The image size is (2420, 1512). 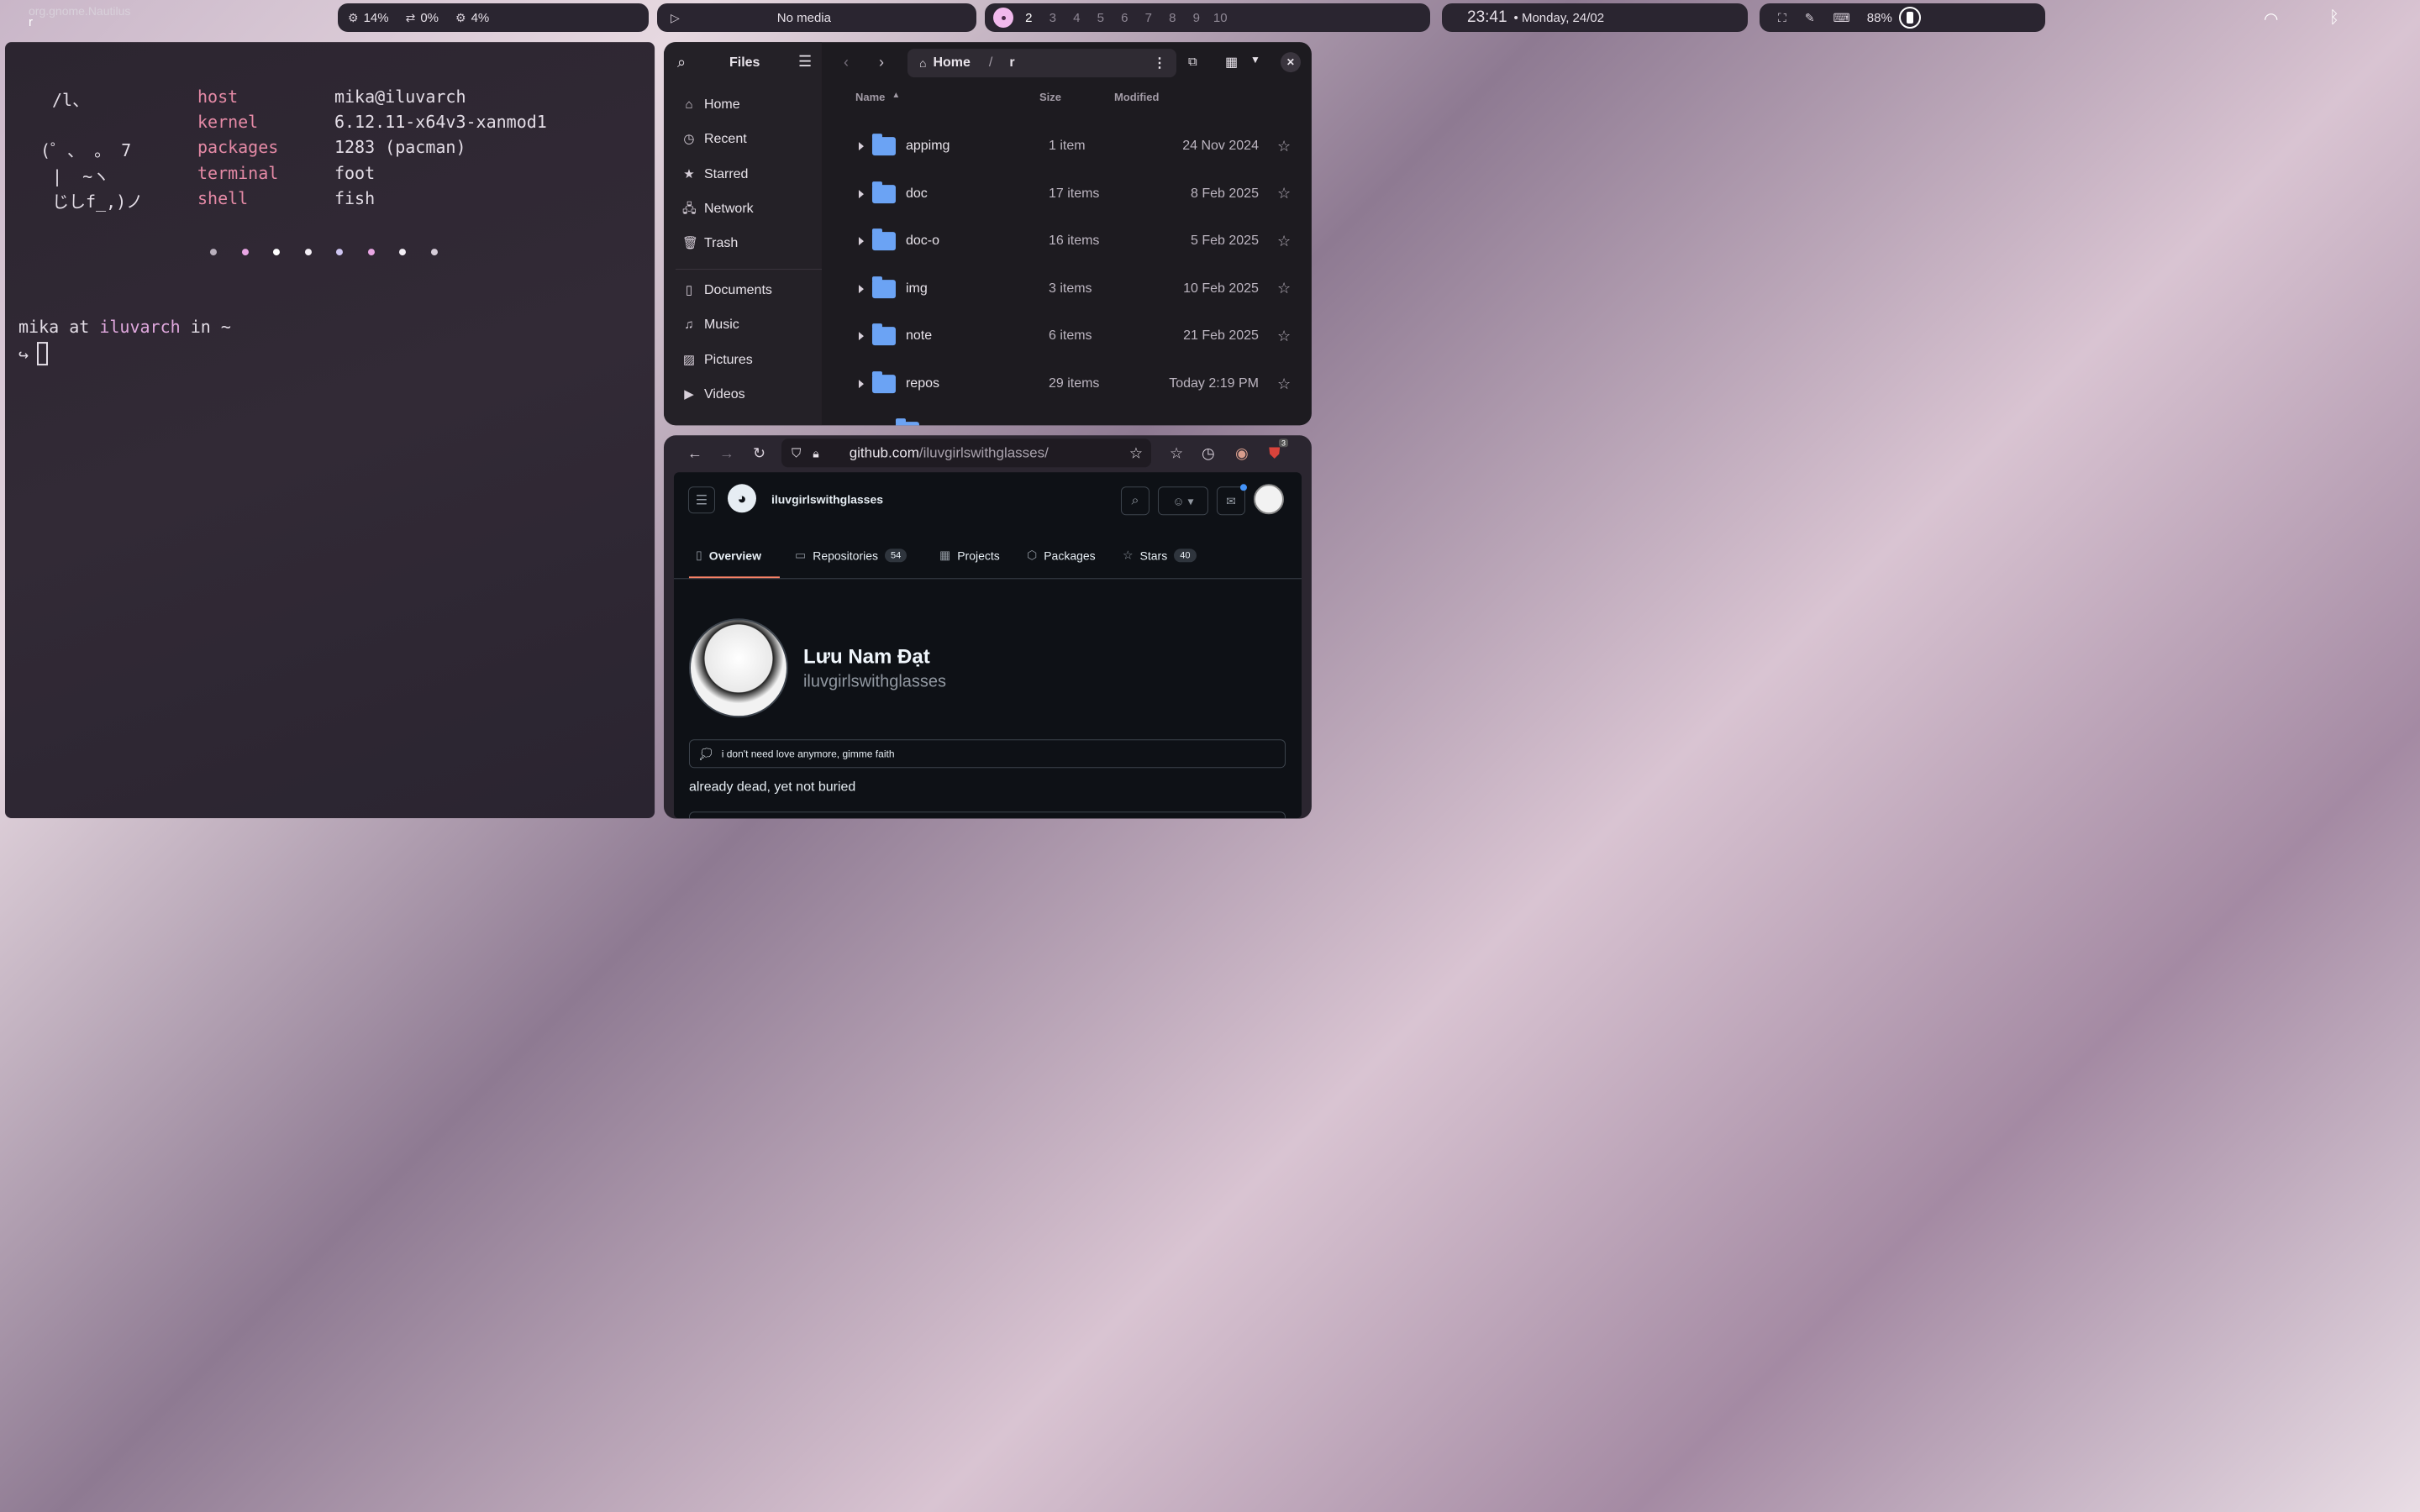 What do you see at coordinates (728, 359) in the screenshot?
I see `sidebar-item-label: Pictures` at bounding box center [728, 359].